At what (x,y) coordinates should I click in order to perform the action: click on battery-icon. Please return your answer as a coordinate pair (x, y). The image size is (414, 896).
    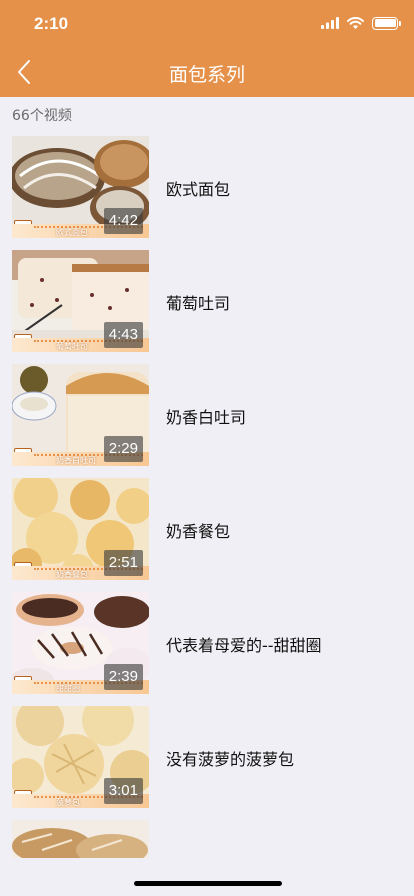
    Looking at the image, I should click on (386, 23).